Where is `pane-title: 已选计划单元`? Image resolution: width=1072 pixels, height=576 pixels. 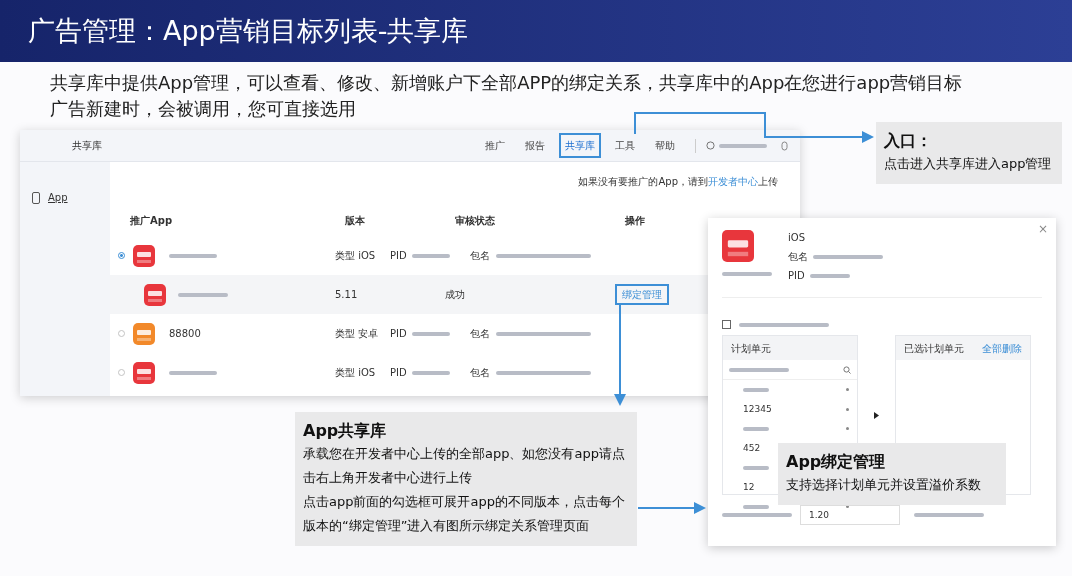 pane-title: 已选计划单元 is located at coordinates (934, 348).